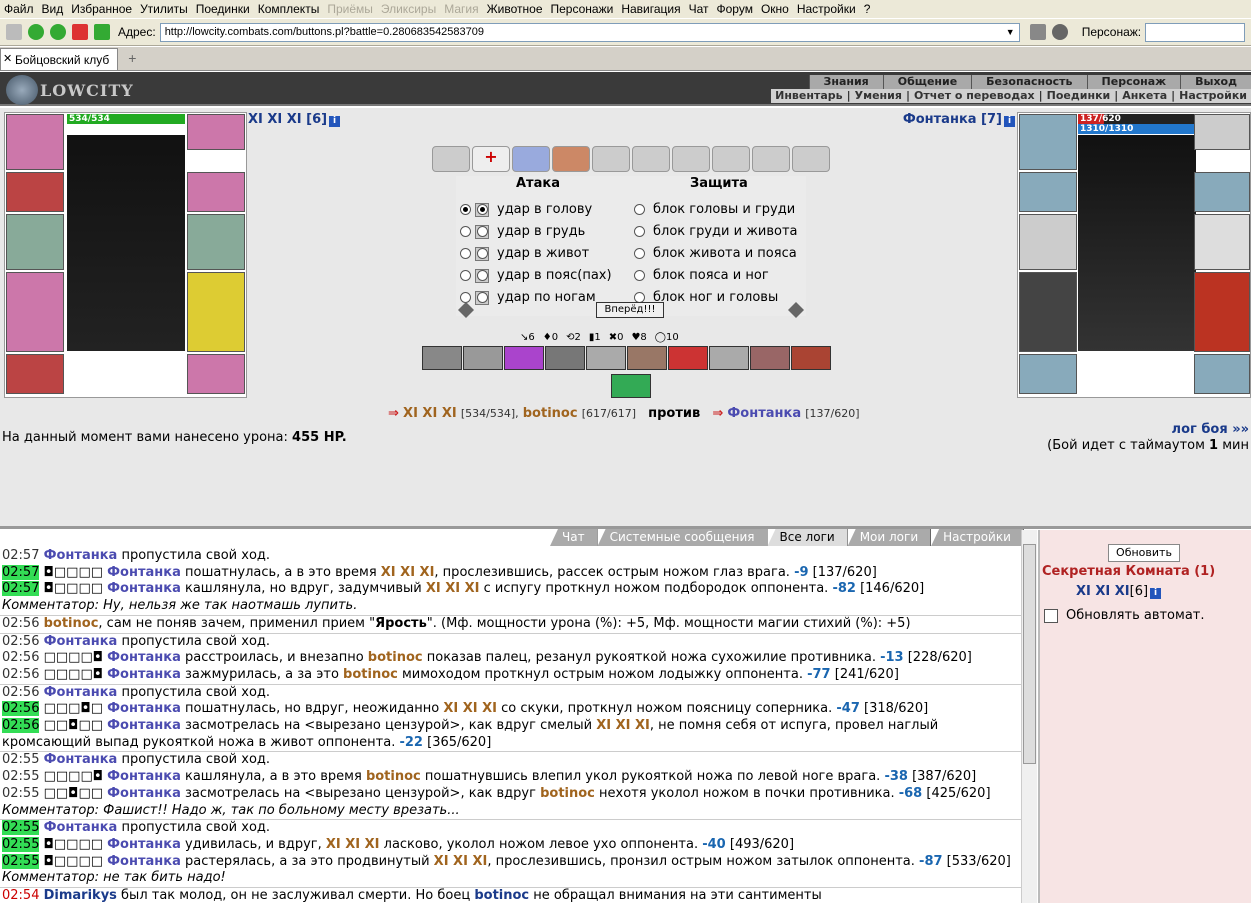 This screenshot has height=903, width=1251. I want to click on menu-item: Избранное, so click(101, 9).